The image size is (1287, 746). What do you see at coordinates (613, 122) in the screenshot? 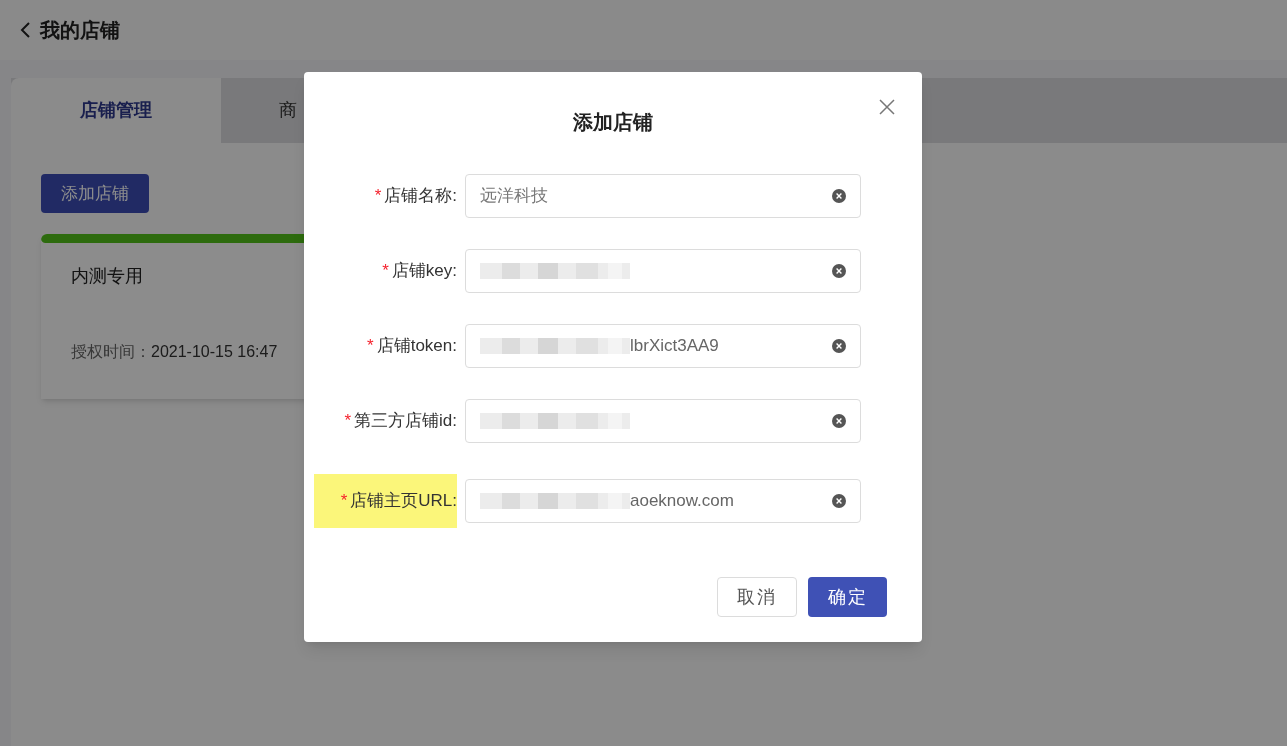
I see `dialog-title: 添加店铺` at bounding box center [613, 122].